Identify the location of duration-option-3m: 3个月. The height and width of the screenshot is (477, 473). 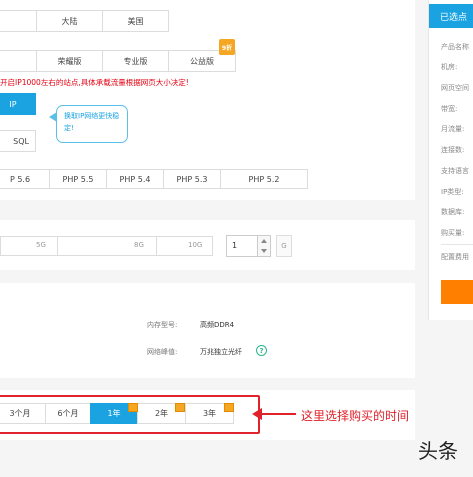
(23, 413).